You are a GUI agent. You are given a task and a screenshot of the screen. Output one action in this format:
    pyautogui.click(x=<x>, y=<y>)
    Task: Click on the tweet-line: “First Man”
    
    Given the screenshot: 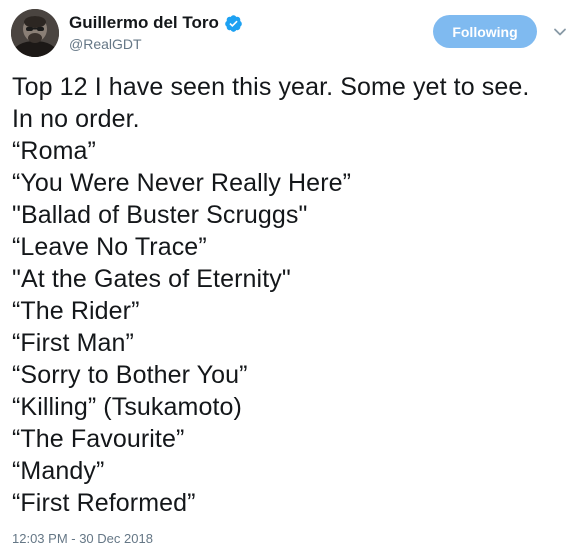 What is the action you would take?
    pyautogui.click(x=73, y=343)
    